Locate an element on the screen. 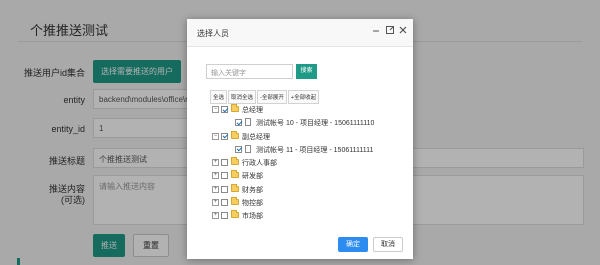  tree-folder-row: − 总经理 is located at coordinates (307, 109).